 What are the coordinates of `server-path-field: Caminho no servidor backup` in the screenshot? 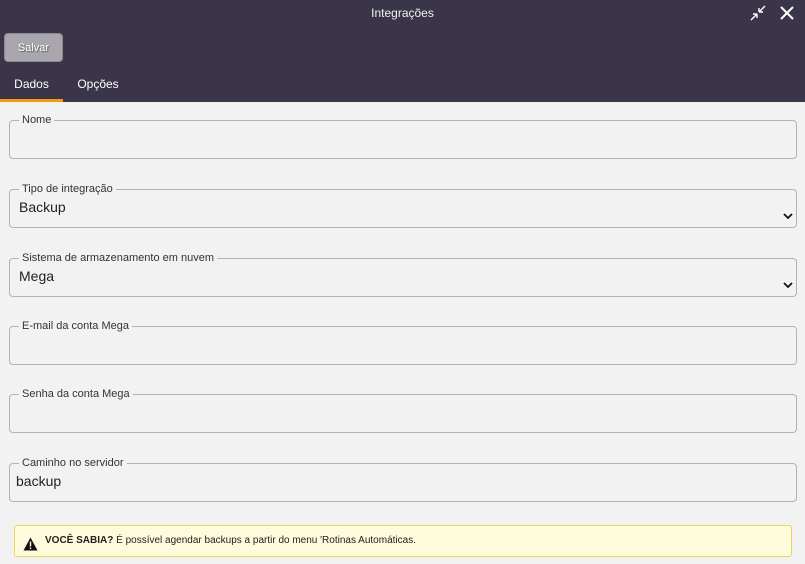 It's located at (403, 479).